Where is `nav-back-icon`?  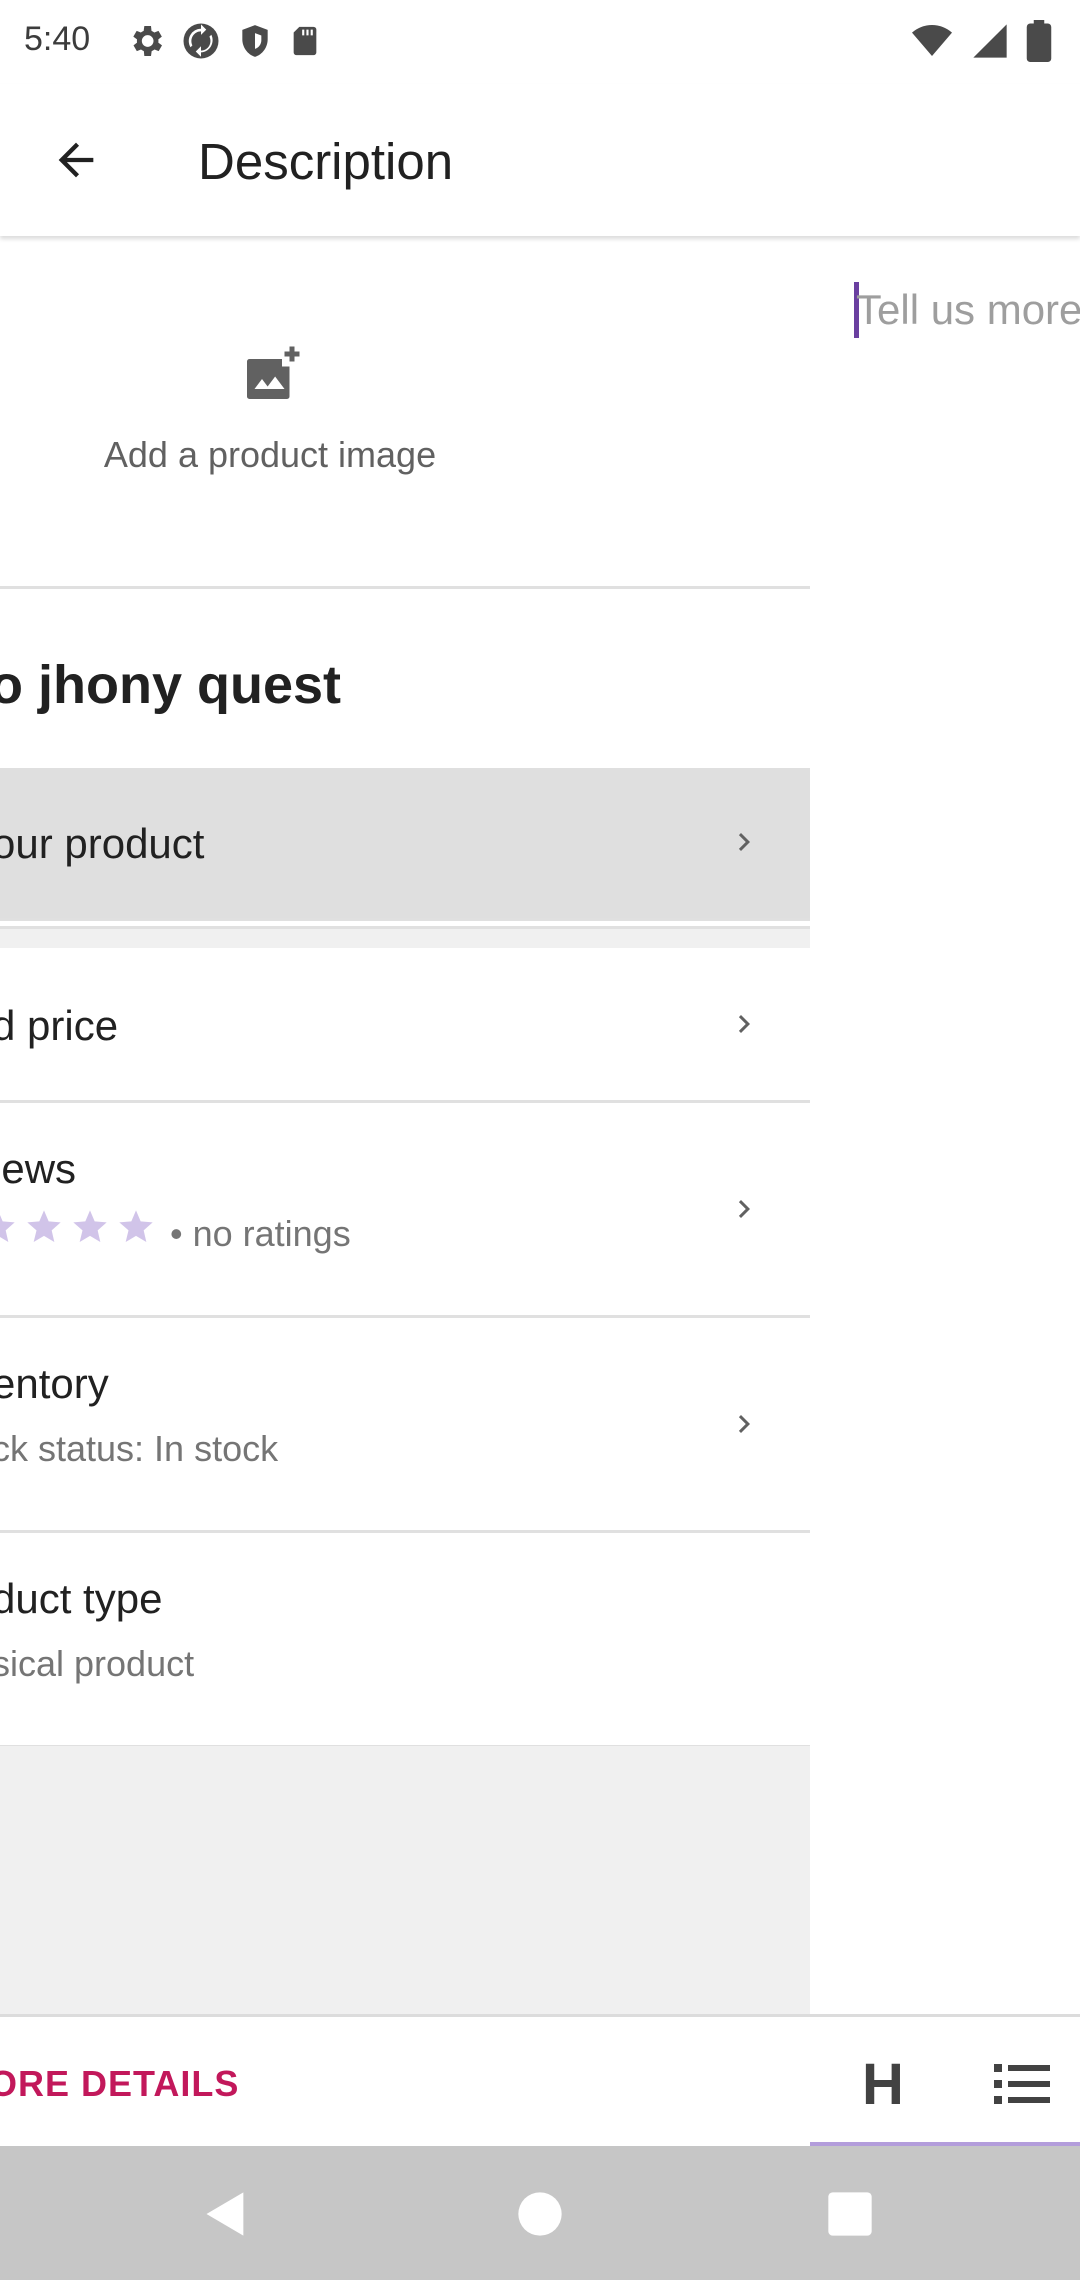 nav-back-icon is located at coordinates (226, 2214).